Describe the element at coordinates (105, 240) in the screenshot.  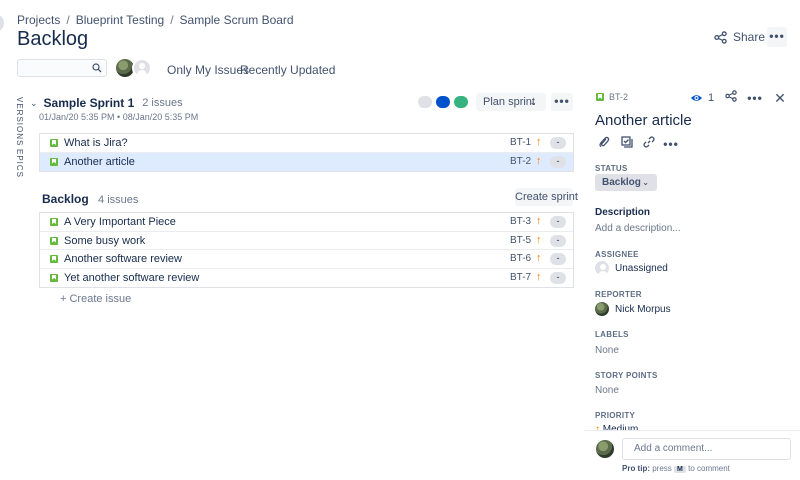
I see `issue-summary: Some busy work` at that location.